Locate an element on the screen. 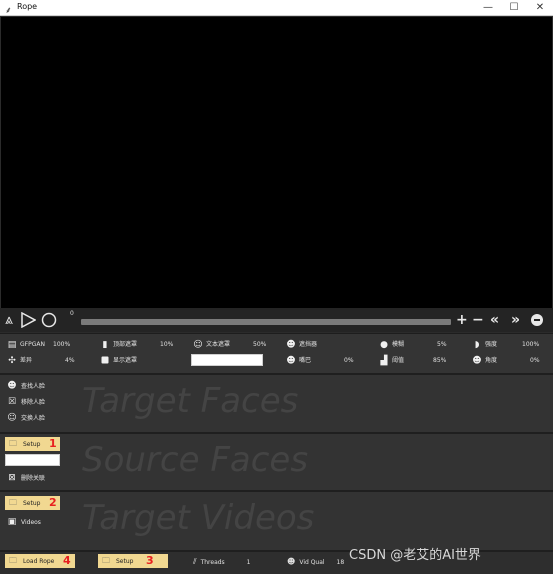 This screenshot has height=574, width=553. plus-icon: + is located at coordinates (462, 320).